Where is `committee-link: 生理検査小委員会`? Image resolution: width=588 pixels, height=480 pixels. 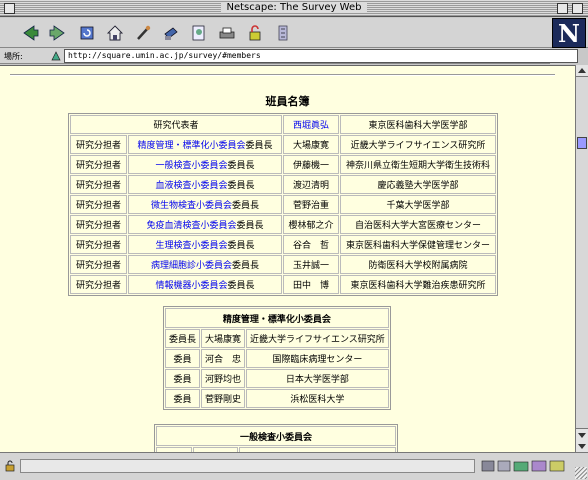 committee-link: 生理検査小委員会 is located at coordinates (192, 246).